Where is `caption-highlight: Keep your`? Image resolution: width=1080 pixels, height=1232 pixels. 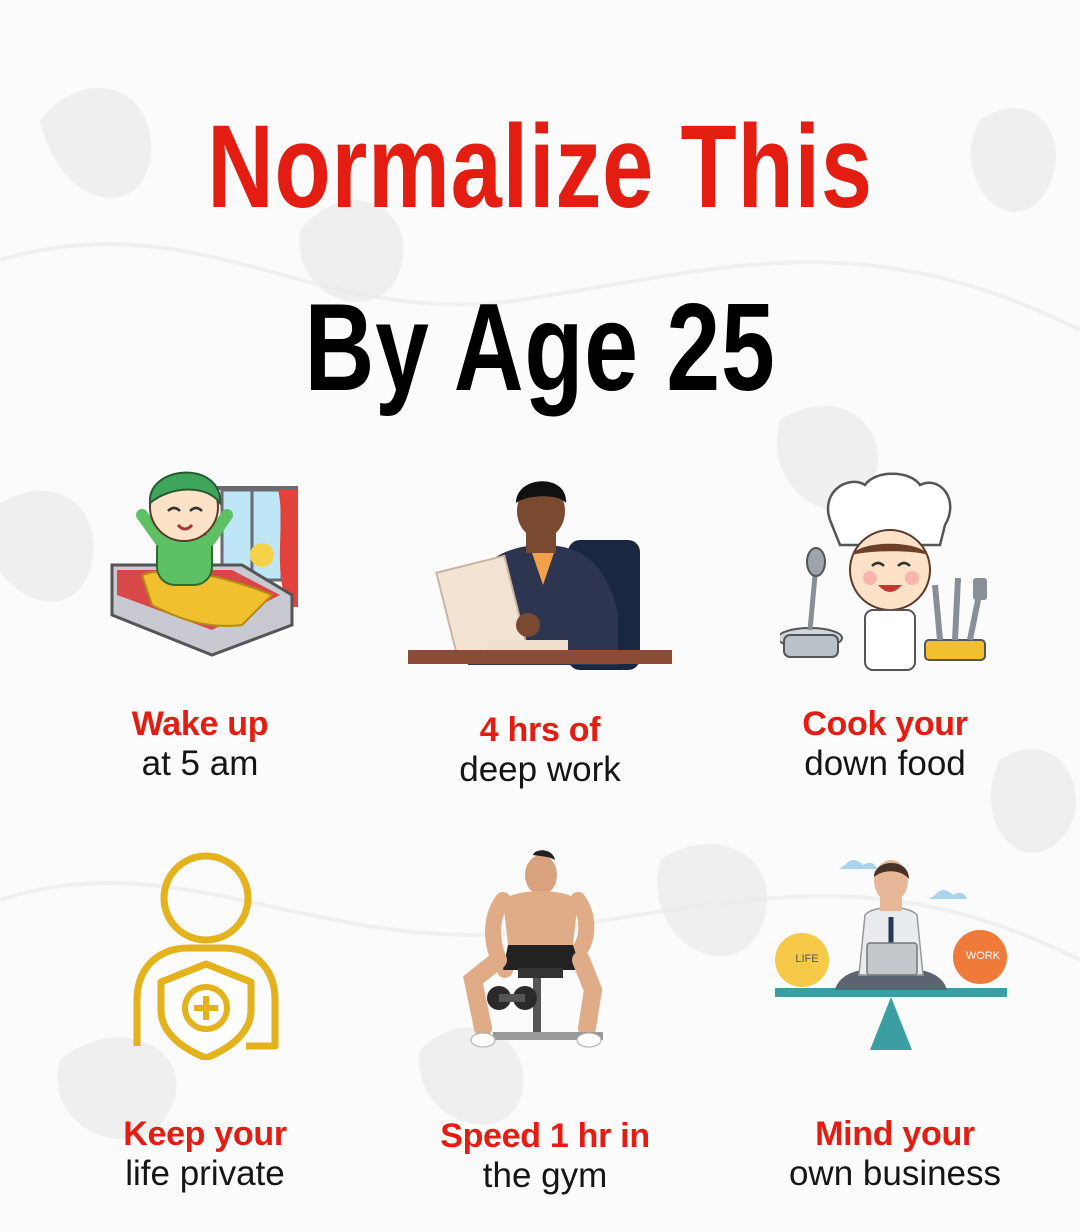 caption-highlight: Keep your is located at coordinates (205, 1134).